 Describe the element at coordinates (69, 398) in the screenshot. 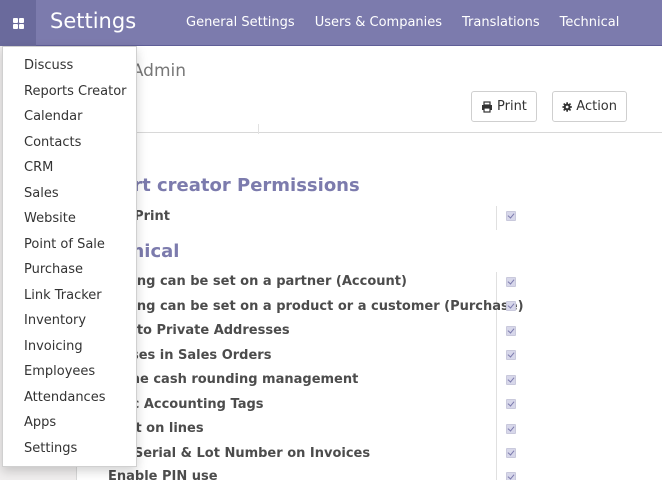

I see `app-item-attendances: Attendances` at that location.